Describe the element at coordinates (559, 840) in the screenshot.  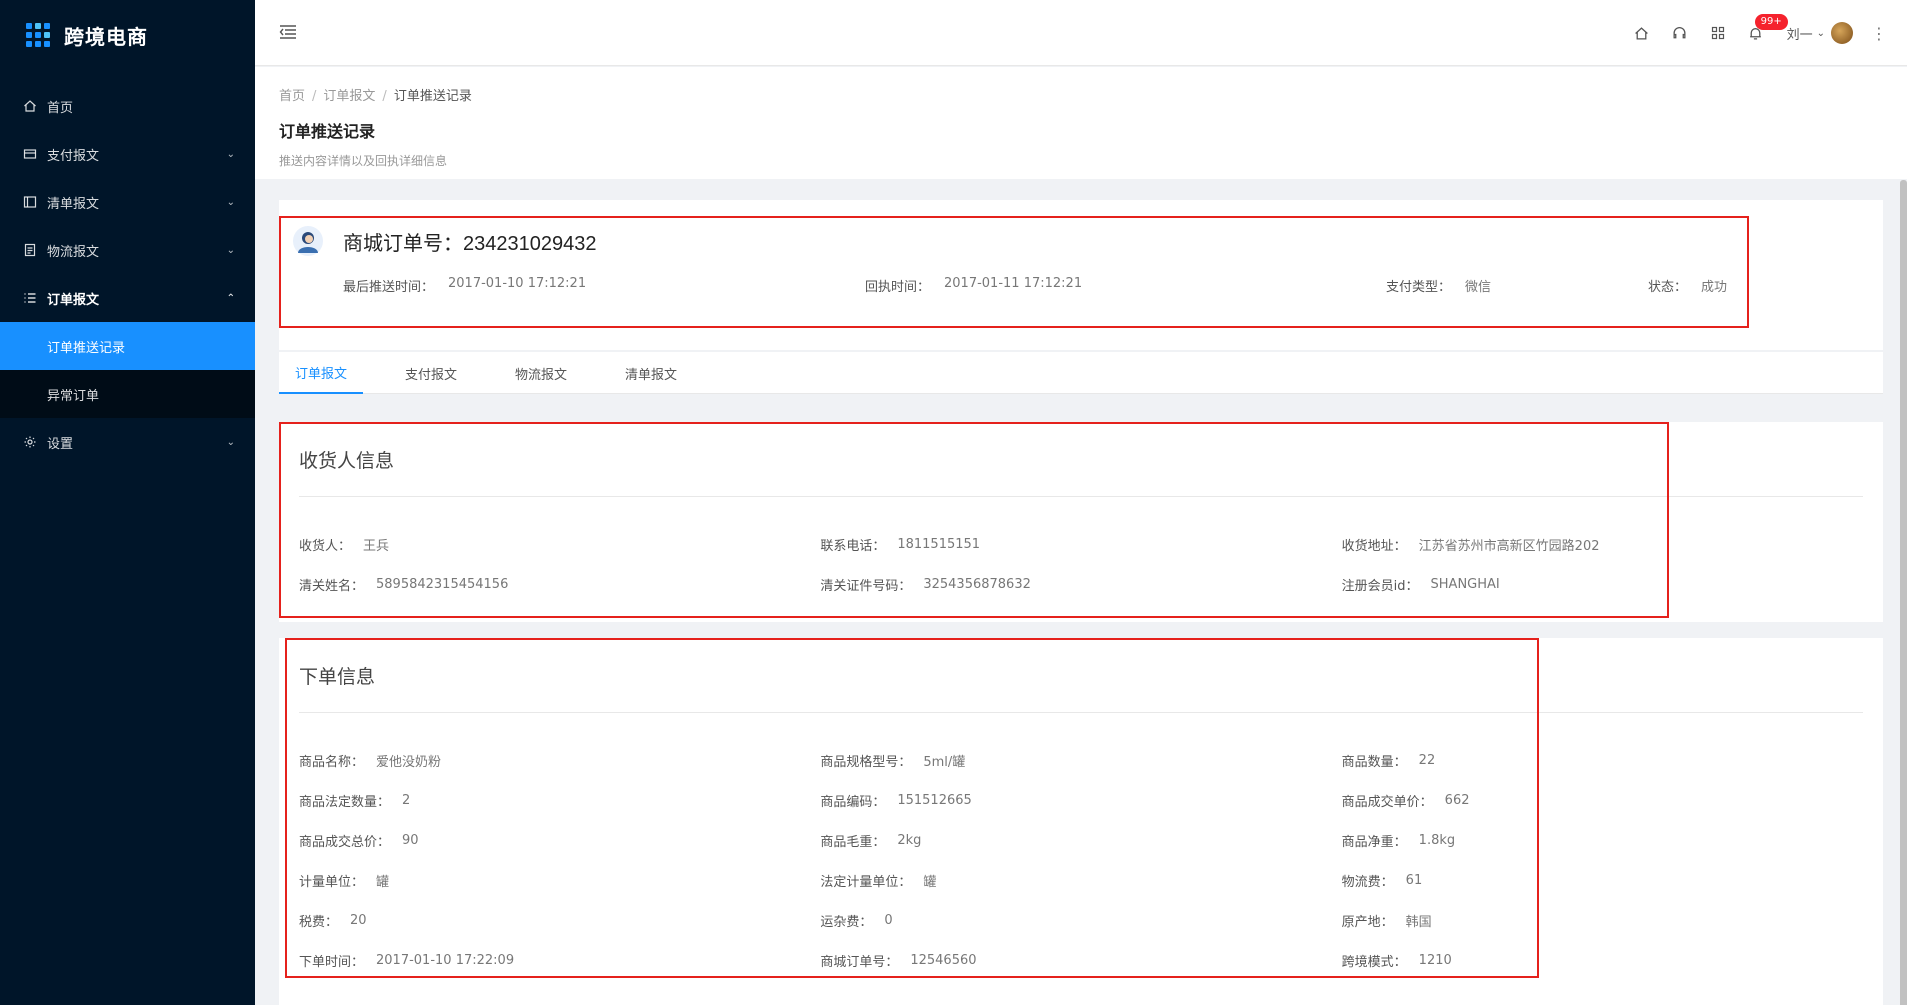
I see `order-info-field: 商品成交总价： 90` at that location.